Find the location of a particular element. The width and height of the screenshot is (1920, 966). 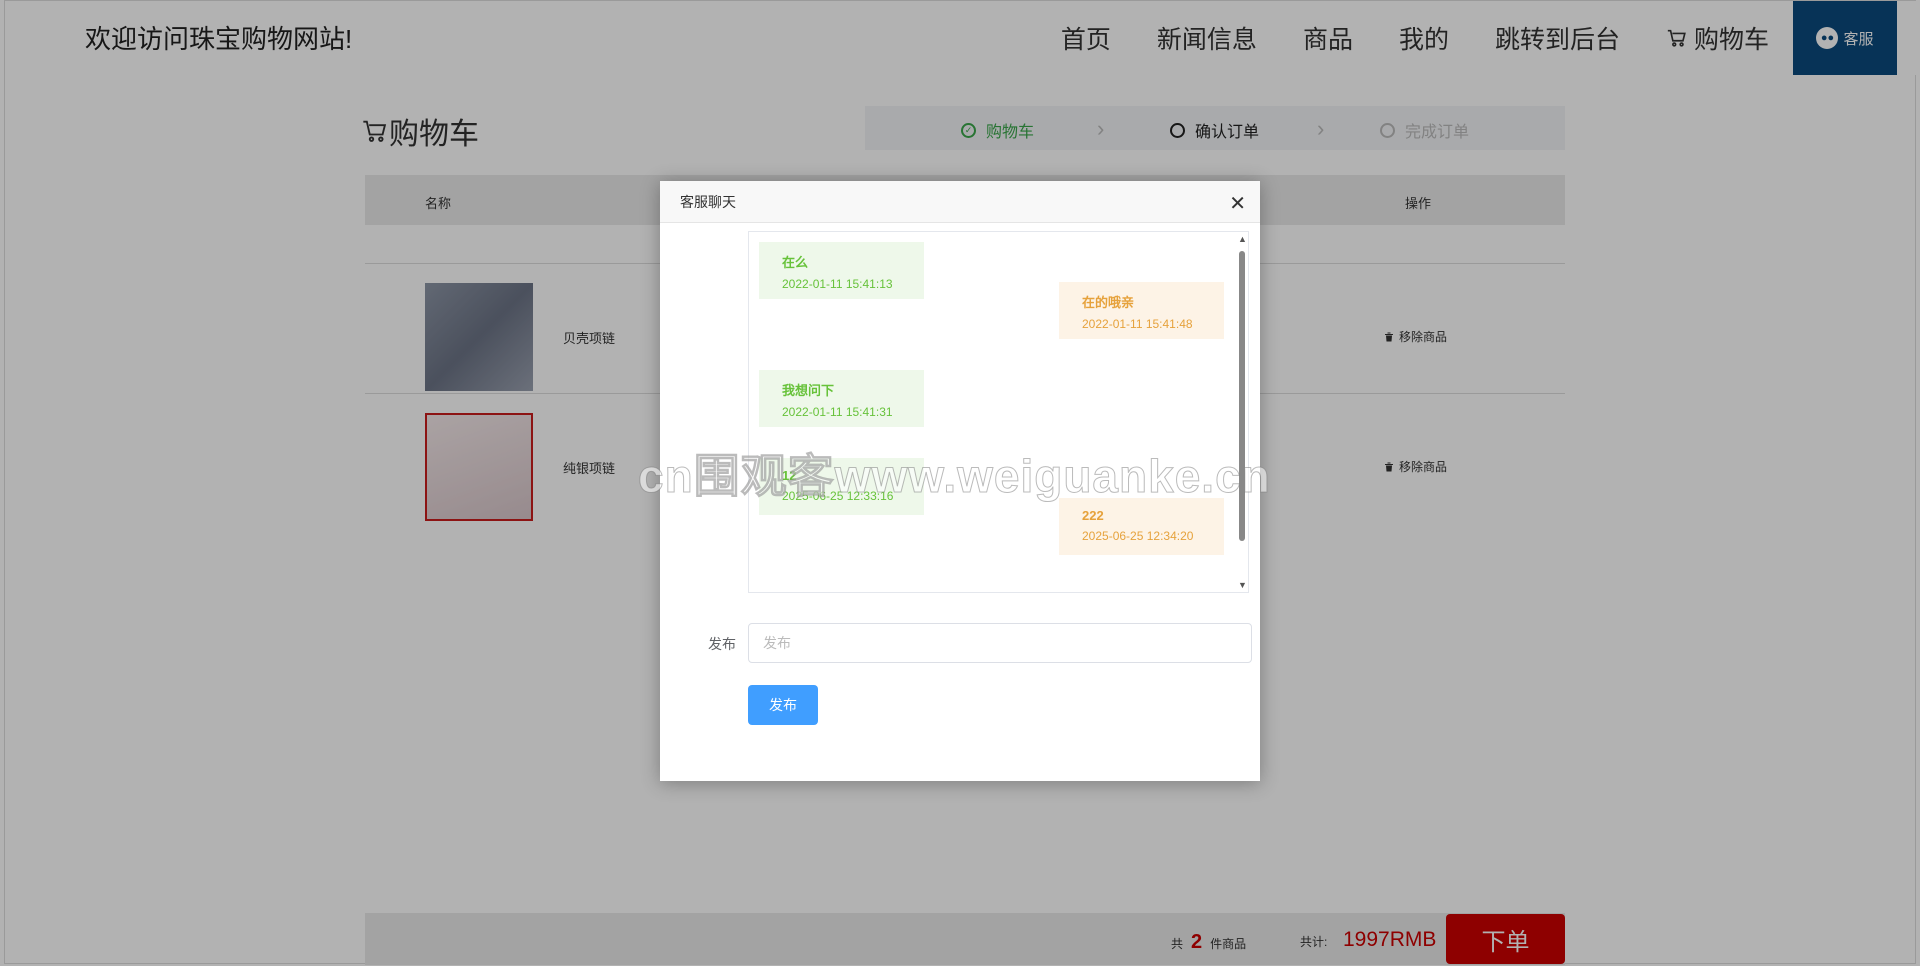

watermark: cn围观客www.weiguanke.cn is located at coordinates (954, 476).